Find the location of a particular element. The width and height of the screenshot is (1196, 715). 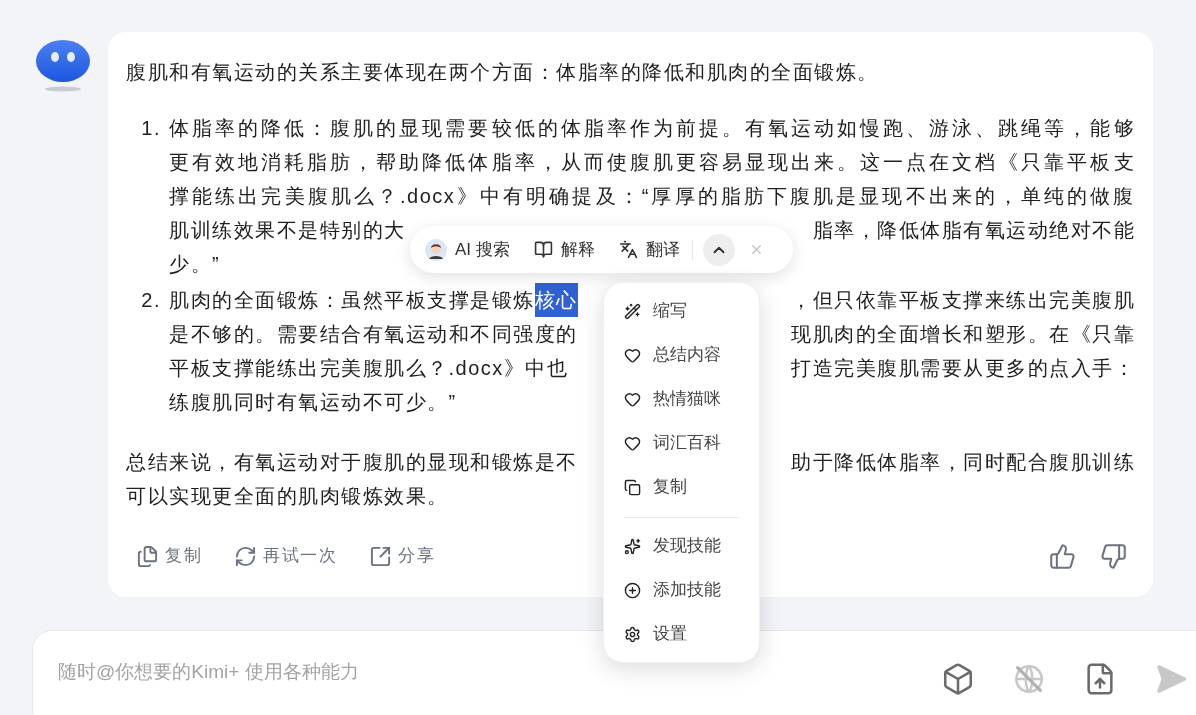

text-line: 助于降低体脂率，同时配合腹肌训练 is located at coordinates (963, 462).